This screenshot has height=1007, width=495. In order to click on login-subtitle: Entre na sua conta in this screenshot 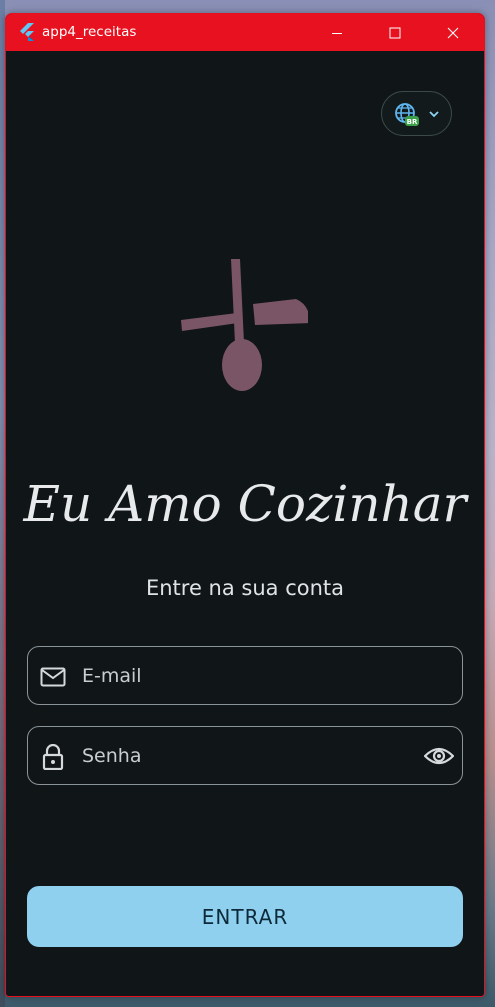, I will do `click(245, 588)`.